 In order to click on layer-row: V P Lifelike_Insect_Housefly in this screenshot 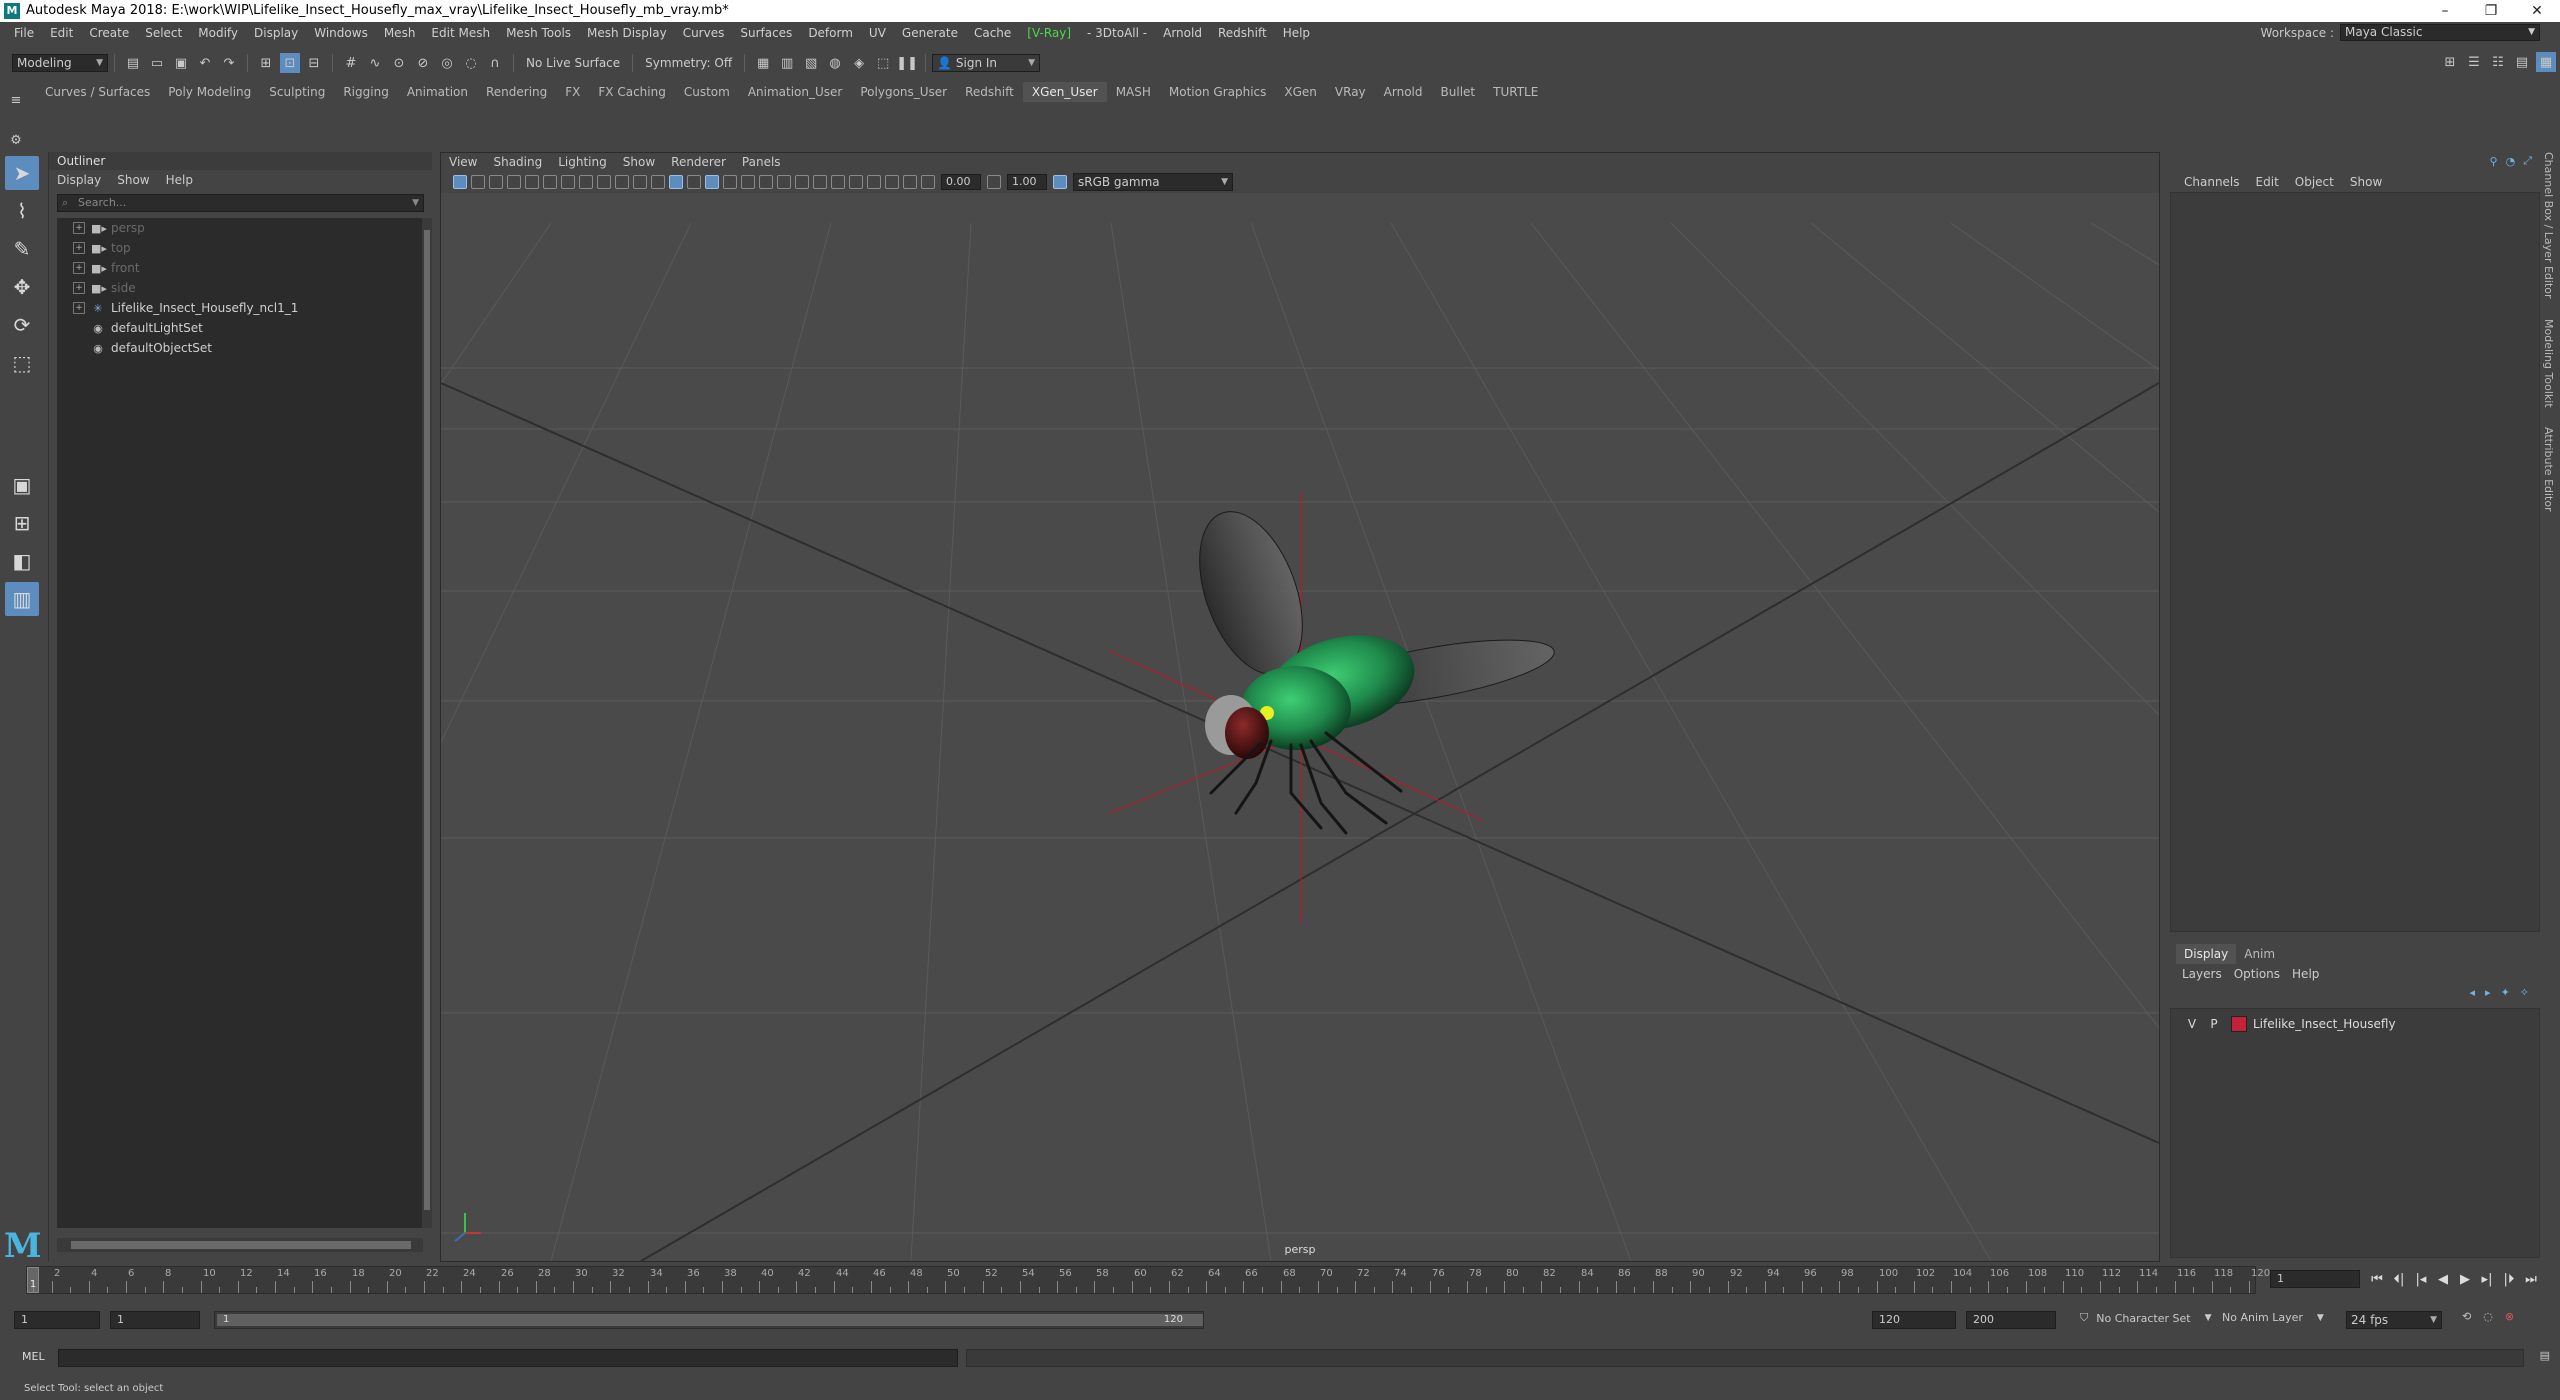, I will do `click(2355, 1024)`.